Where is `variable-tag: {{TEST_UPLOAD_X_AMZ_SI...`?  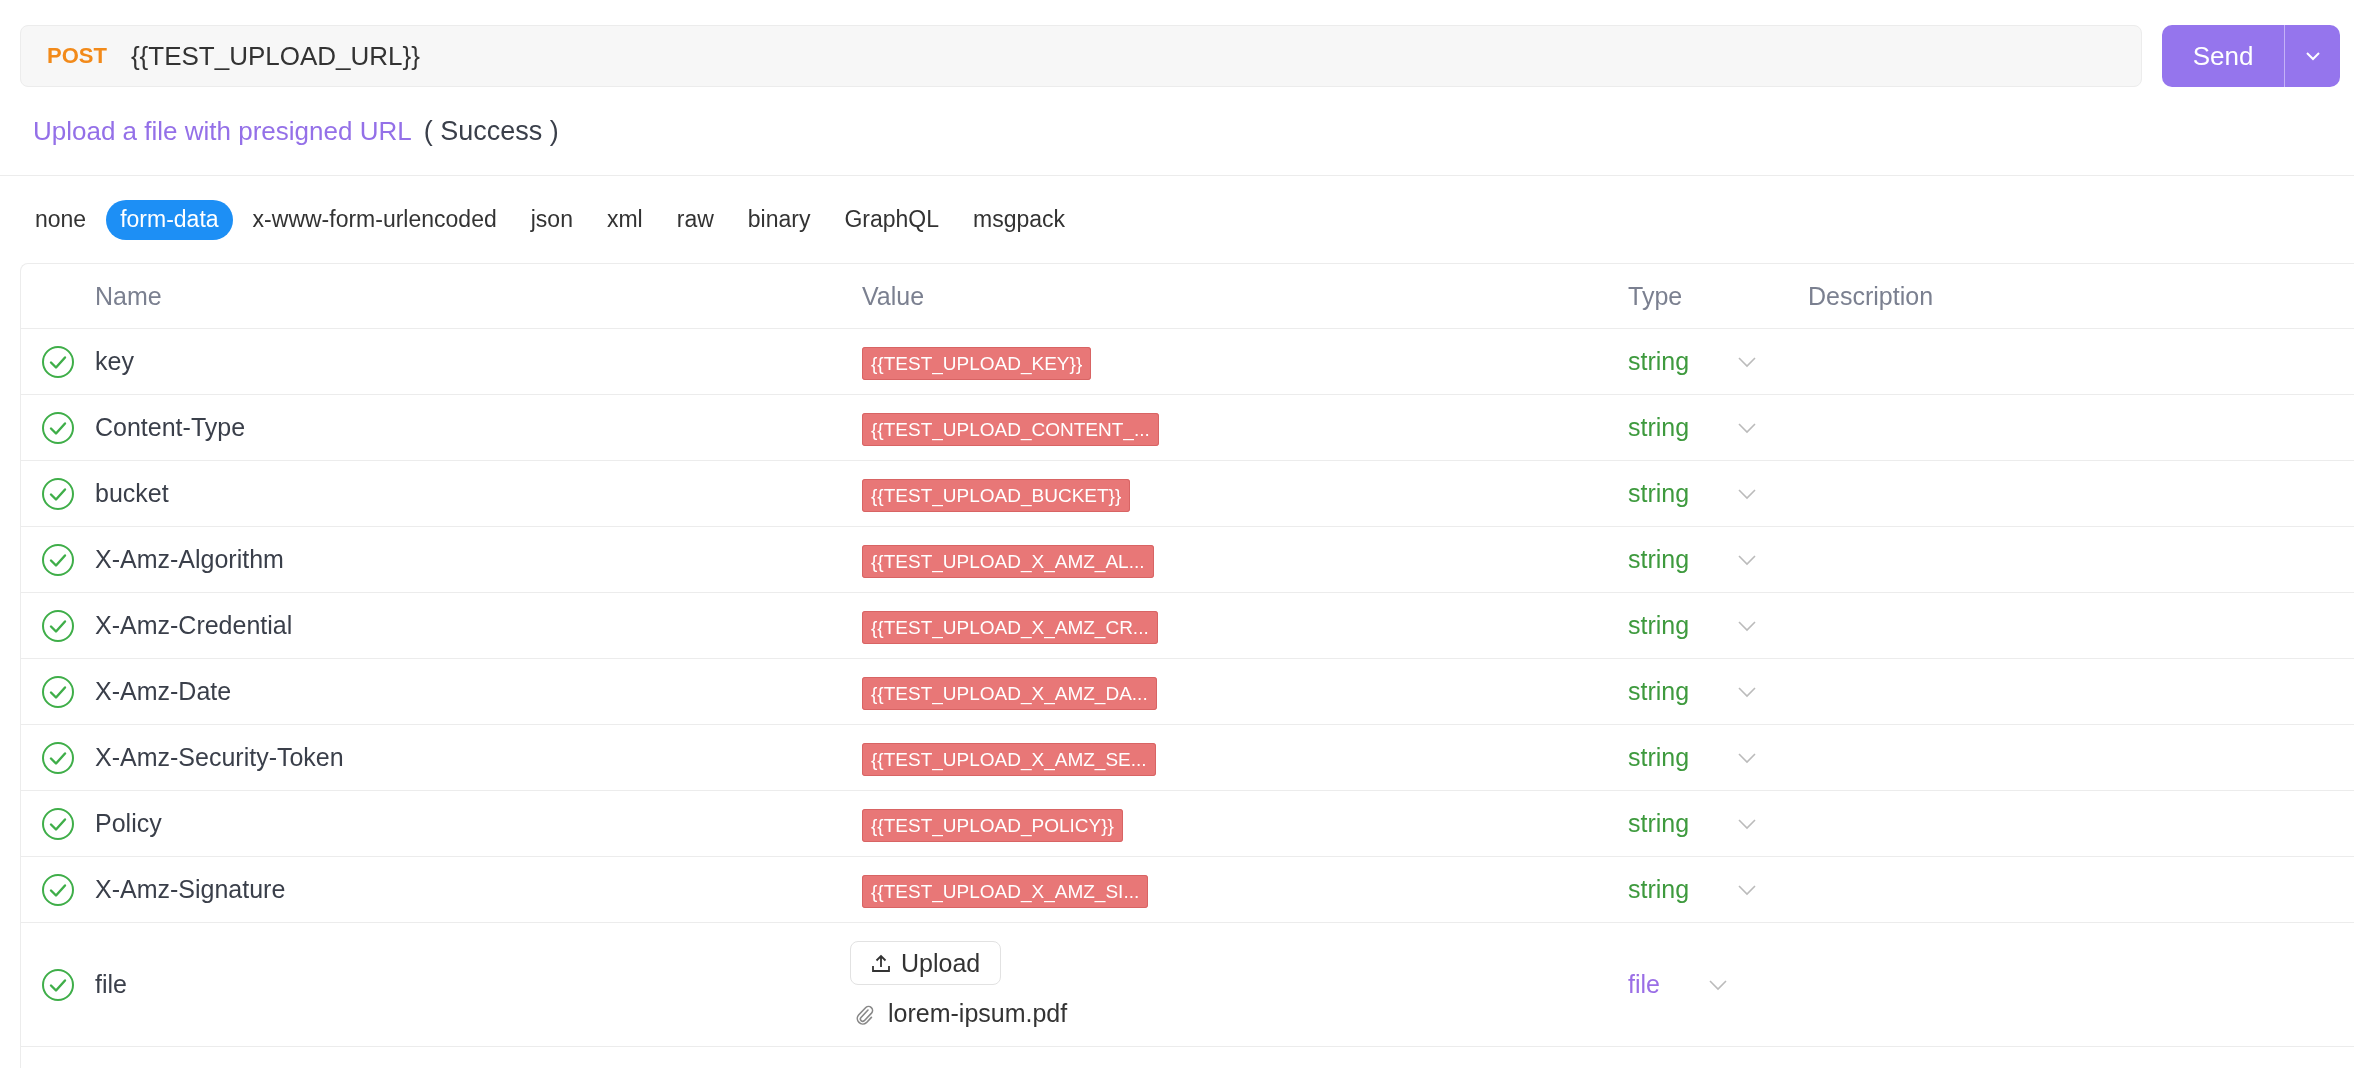 variable-tag: {{TEST_UPLOAD_X_AMZ_SI... is located at coordinates (1005, 891).